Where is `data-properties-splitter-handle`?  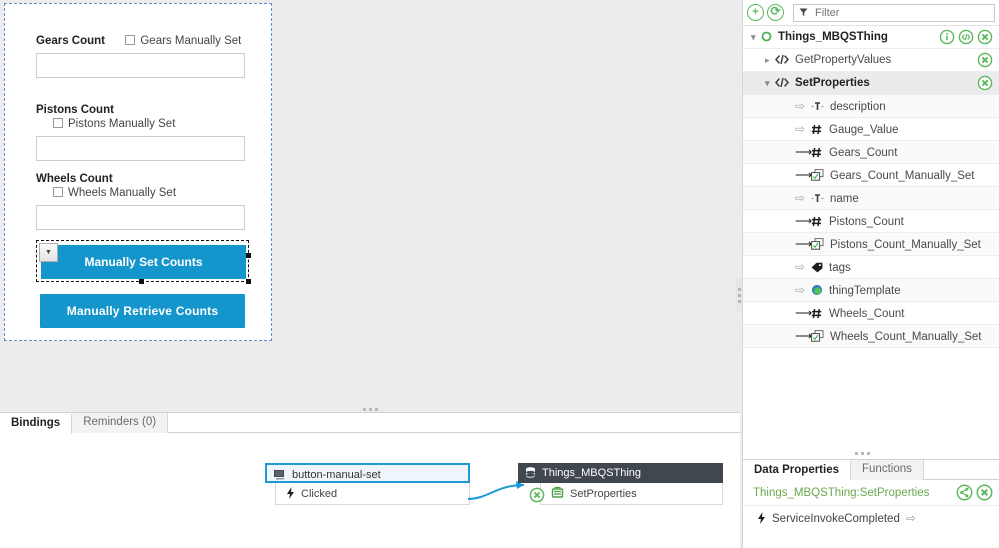
data-properties-splitter-handle is located at coordinates (862, 453).